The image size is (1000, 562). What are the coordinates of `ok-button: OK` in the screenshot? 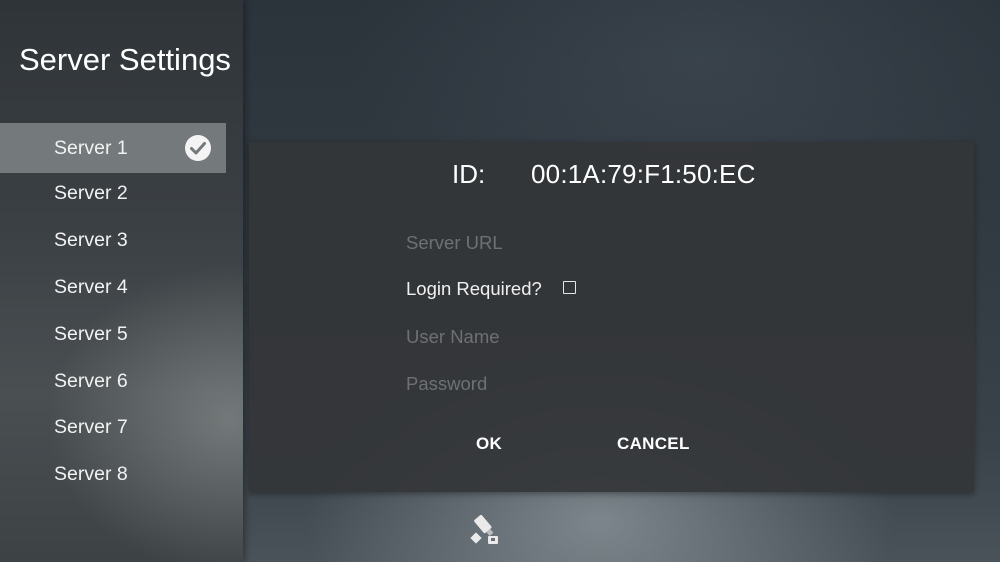 It's located at (489, 444).